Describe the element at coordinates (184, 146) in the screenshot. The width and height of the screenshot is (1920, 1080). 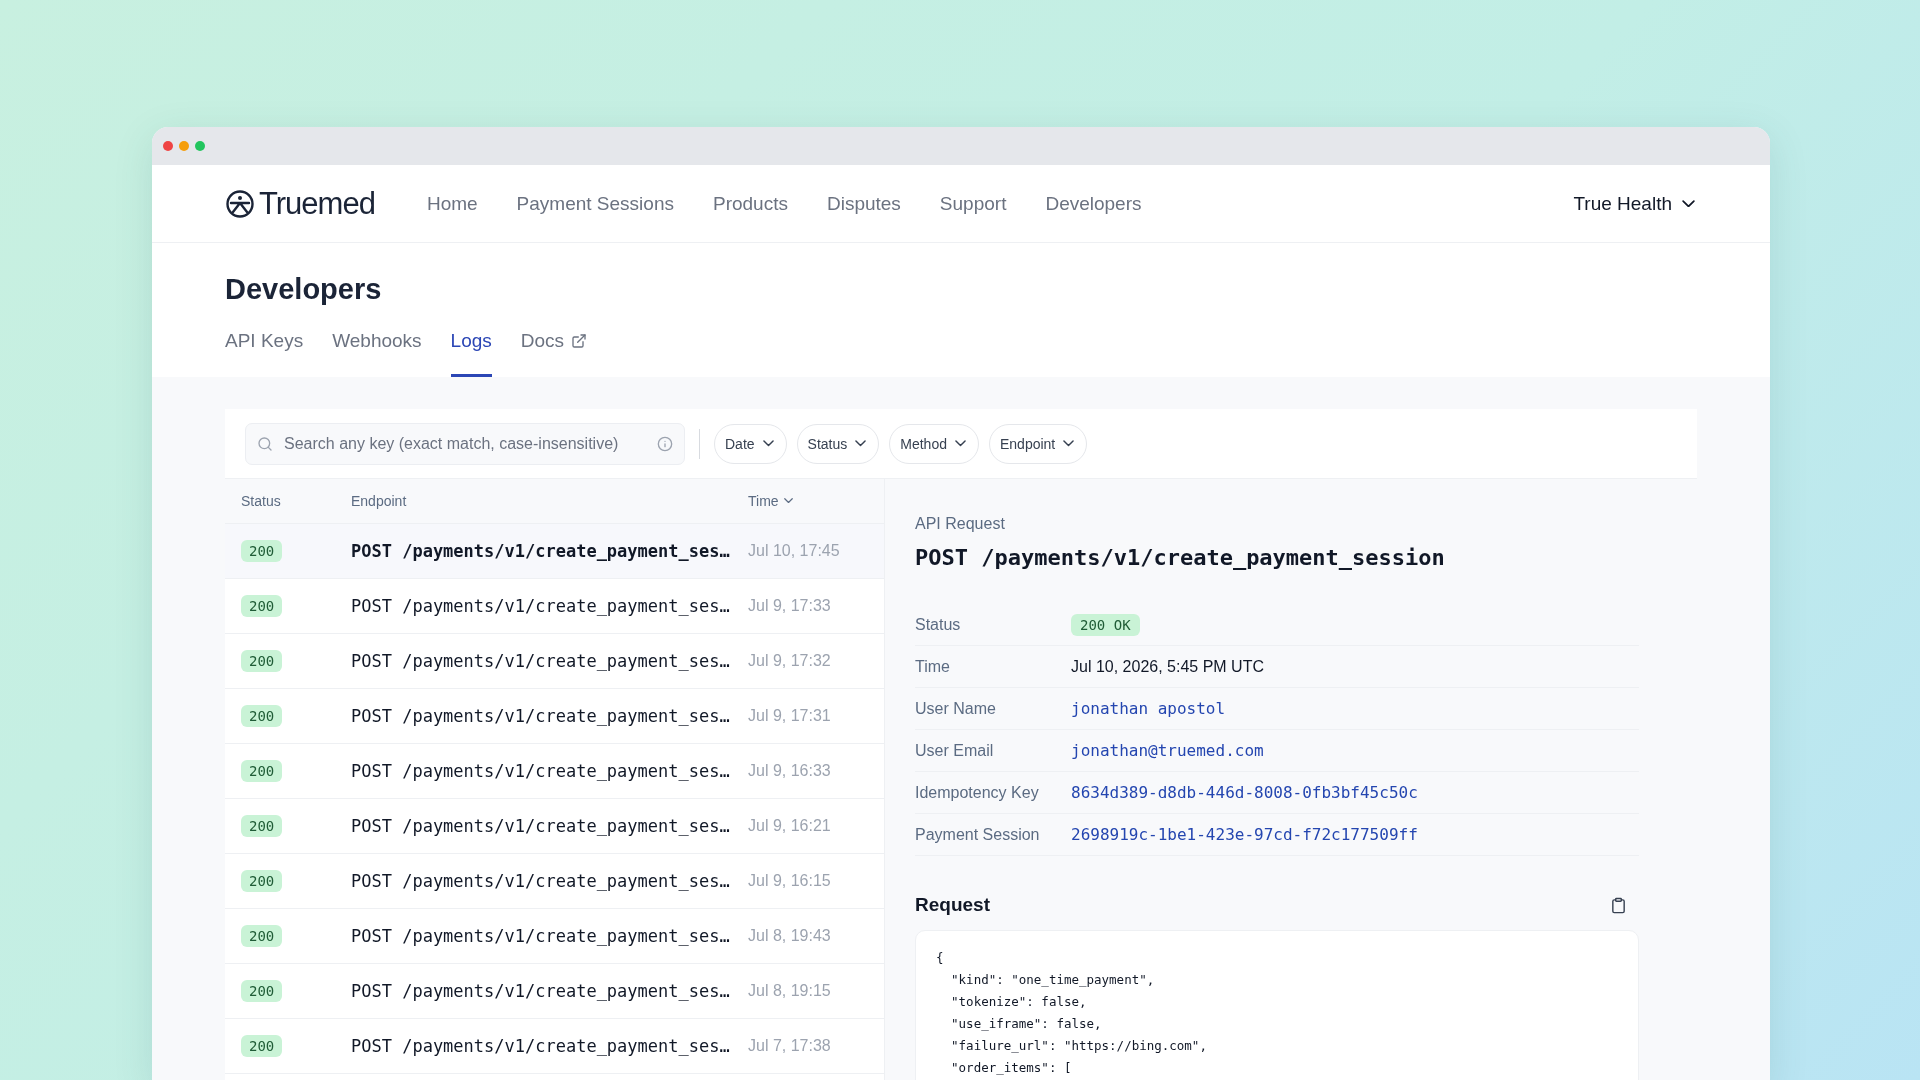
I see `minimize-dot` at that location.